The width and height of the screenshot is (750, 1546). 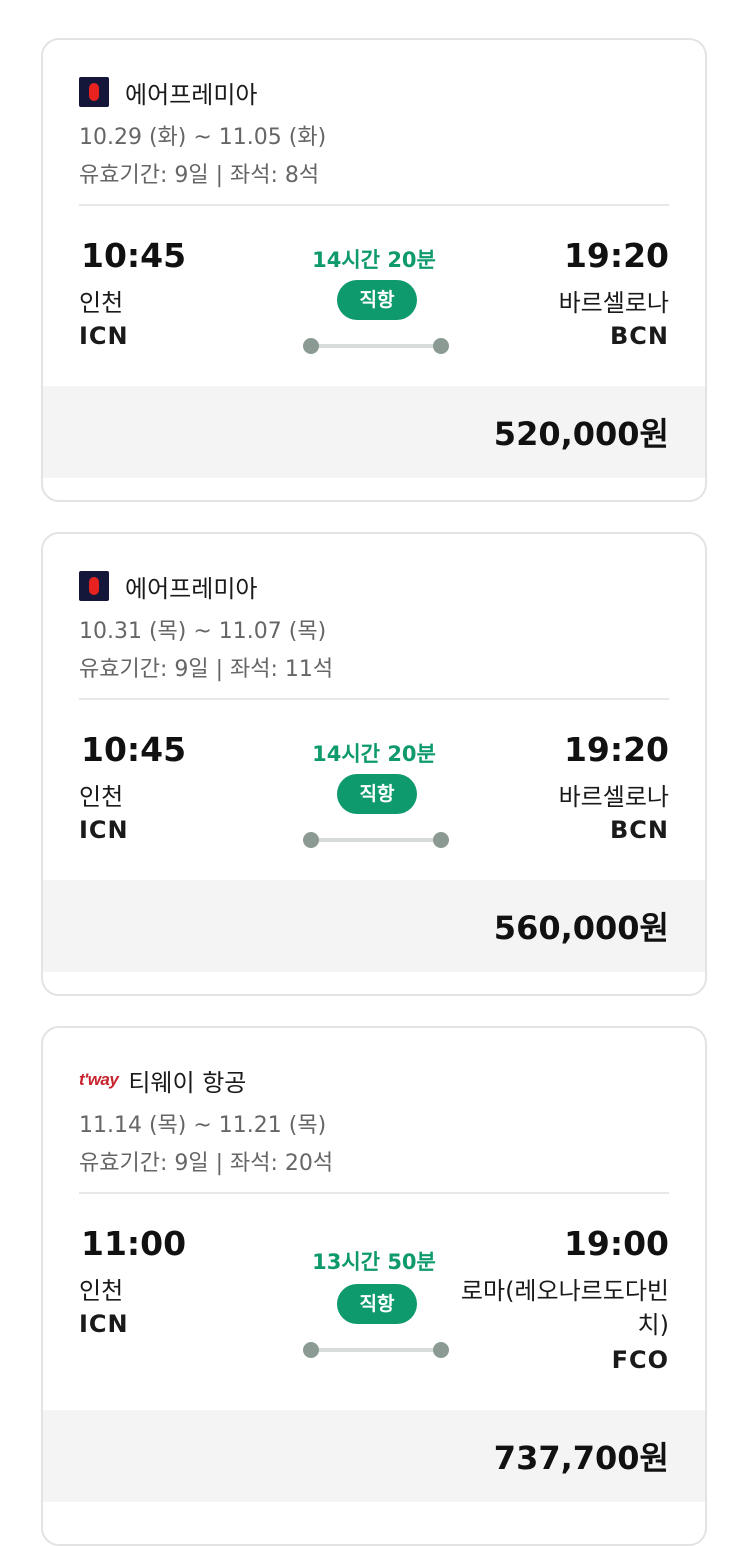 I want to click on arrival-time: 19:00, so click(x=616, y=1243).